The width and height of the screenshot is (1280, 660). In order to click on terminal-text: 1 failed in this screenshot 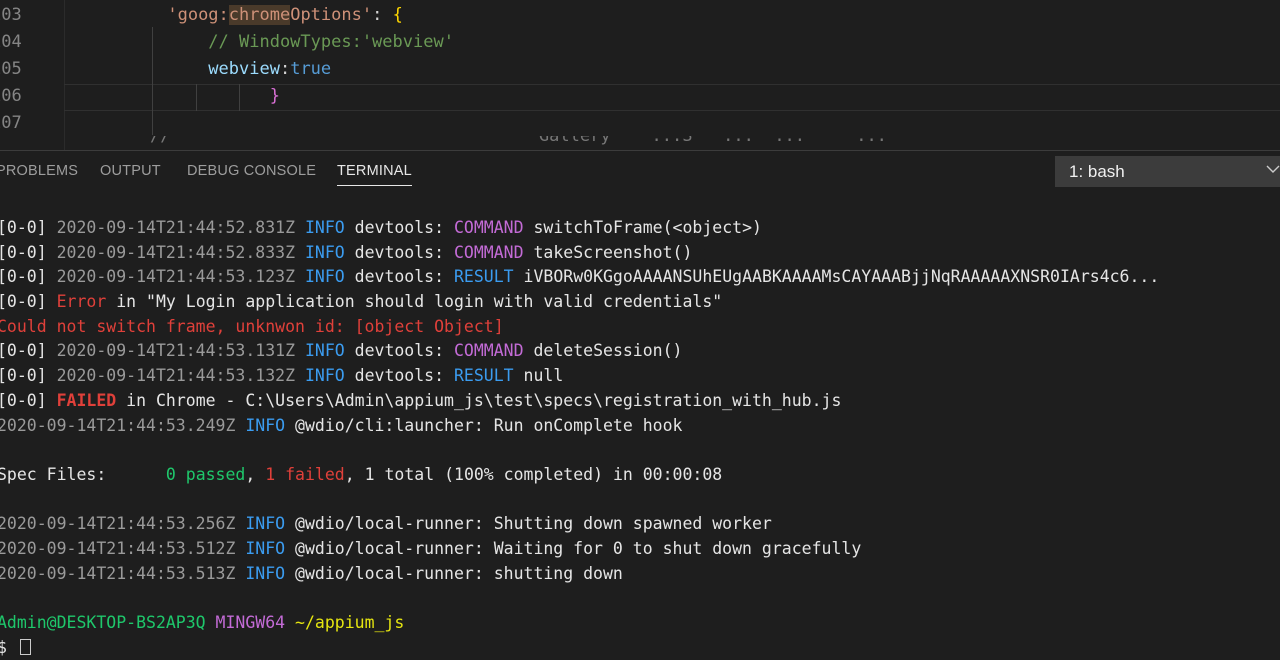, I will do `click(305, 474)`.